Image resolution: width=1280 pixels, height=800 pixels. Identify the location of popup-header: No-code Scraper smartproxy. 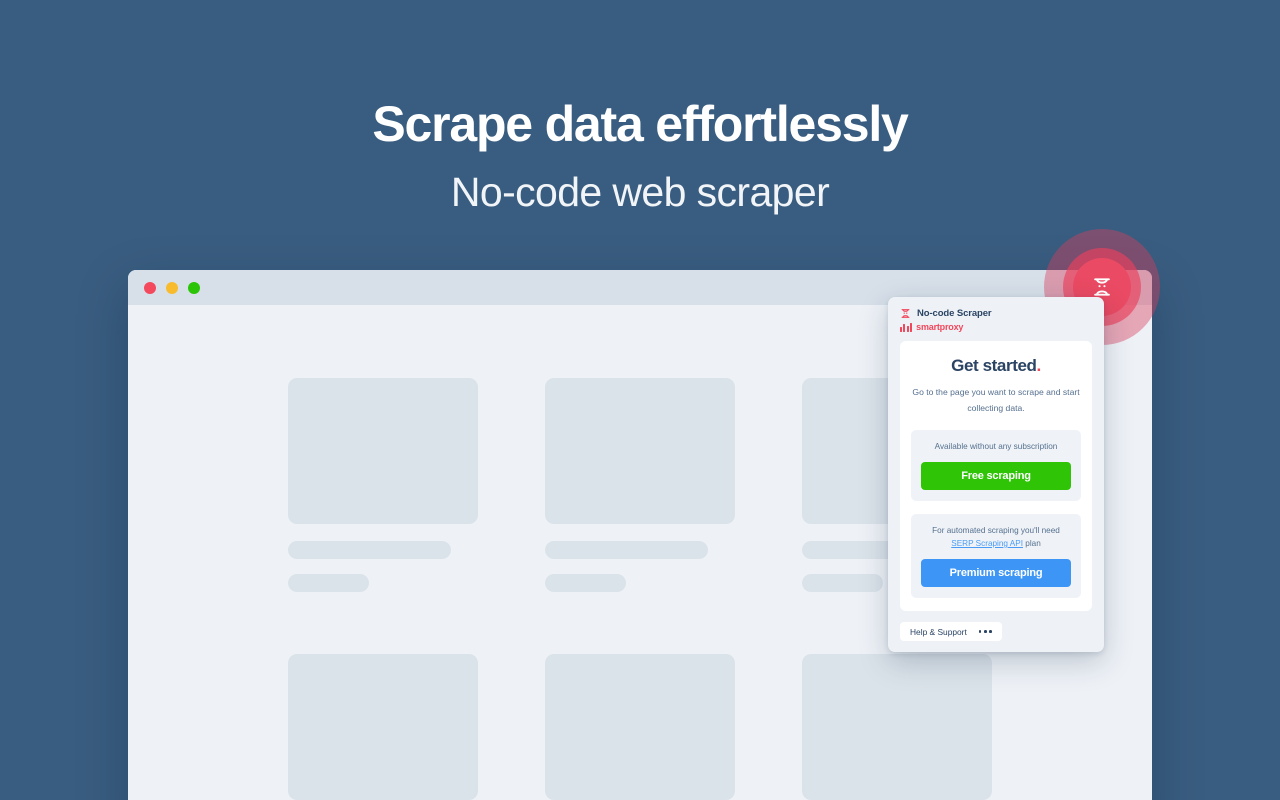
(996, 319).